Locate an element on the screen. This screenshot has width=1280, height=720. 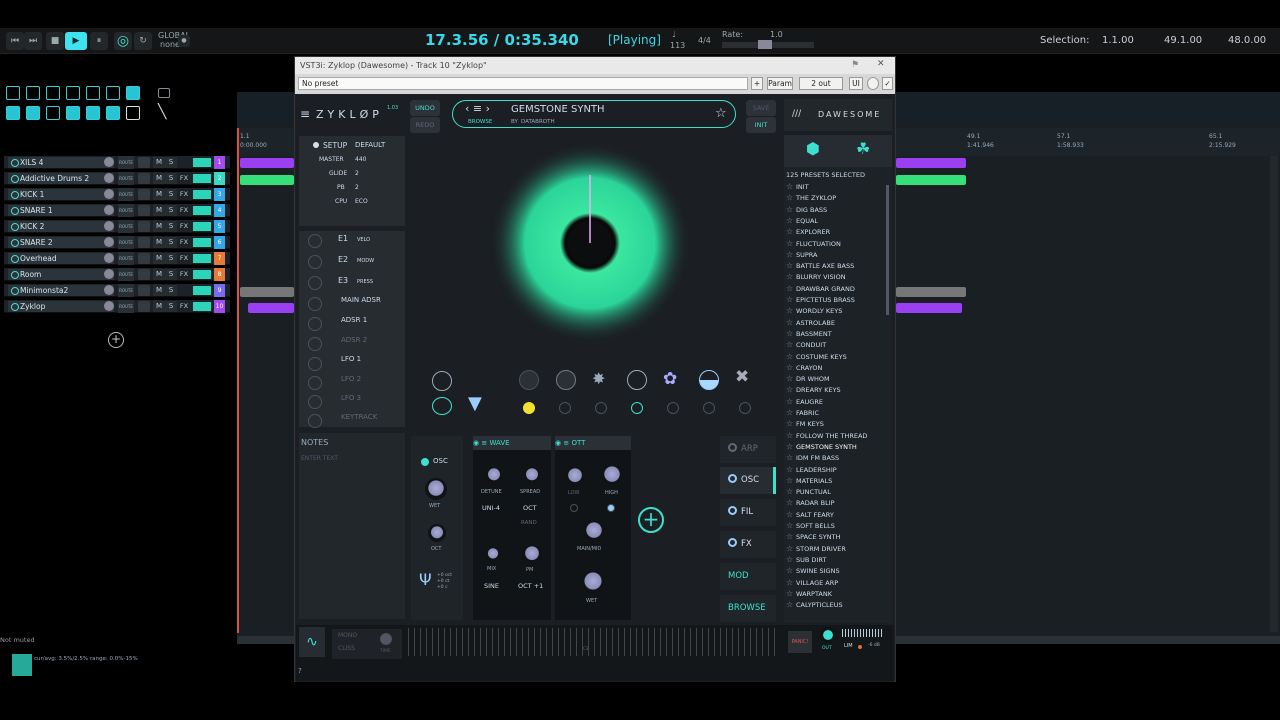
preset-list-item: CONDUIT is located at coordinates (806, 344).